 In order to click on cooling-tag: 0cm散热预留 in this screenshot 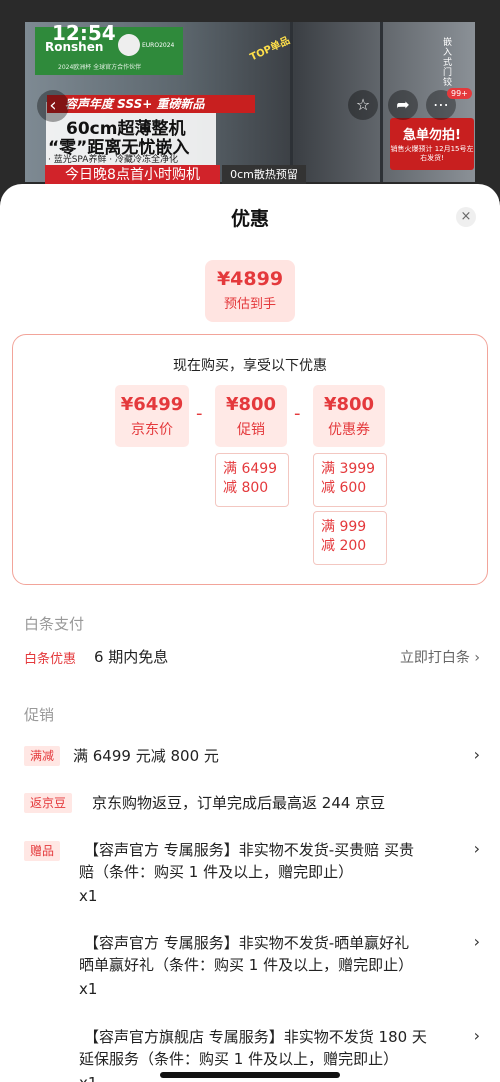, I will do `click(264, 175)`.